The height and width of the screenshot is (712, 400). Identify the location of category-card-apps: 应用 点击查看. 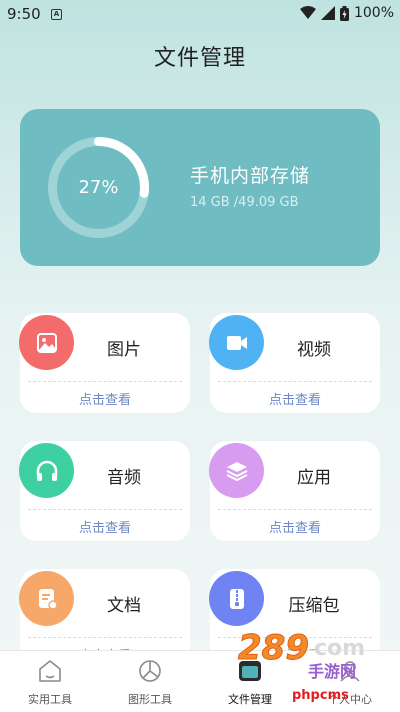
(294, 491).